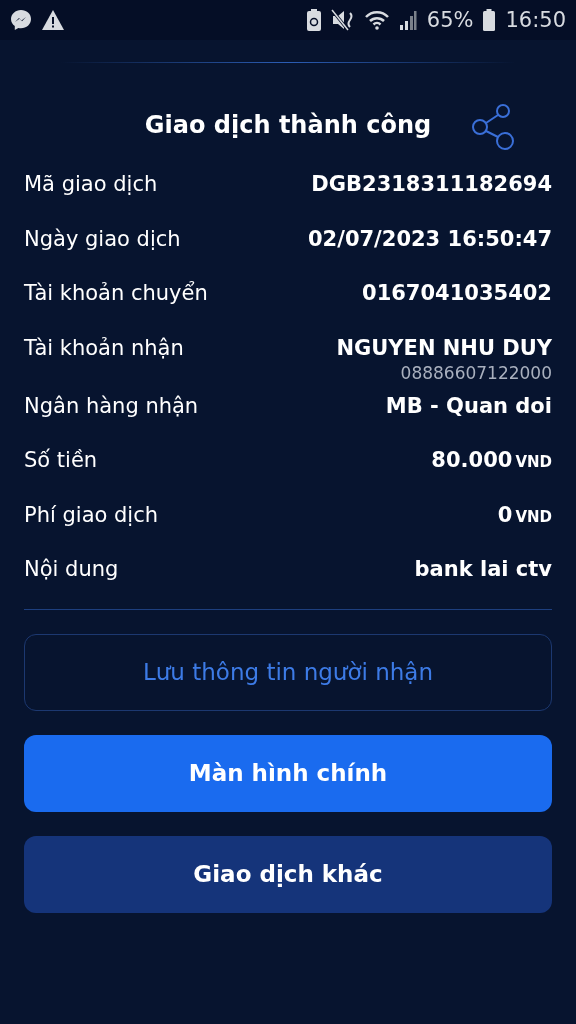  What do you see at coordinates (407, 20) in the screenshot?
I see `signal-icon` at bounding box center [407, 20].